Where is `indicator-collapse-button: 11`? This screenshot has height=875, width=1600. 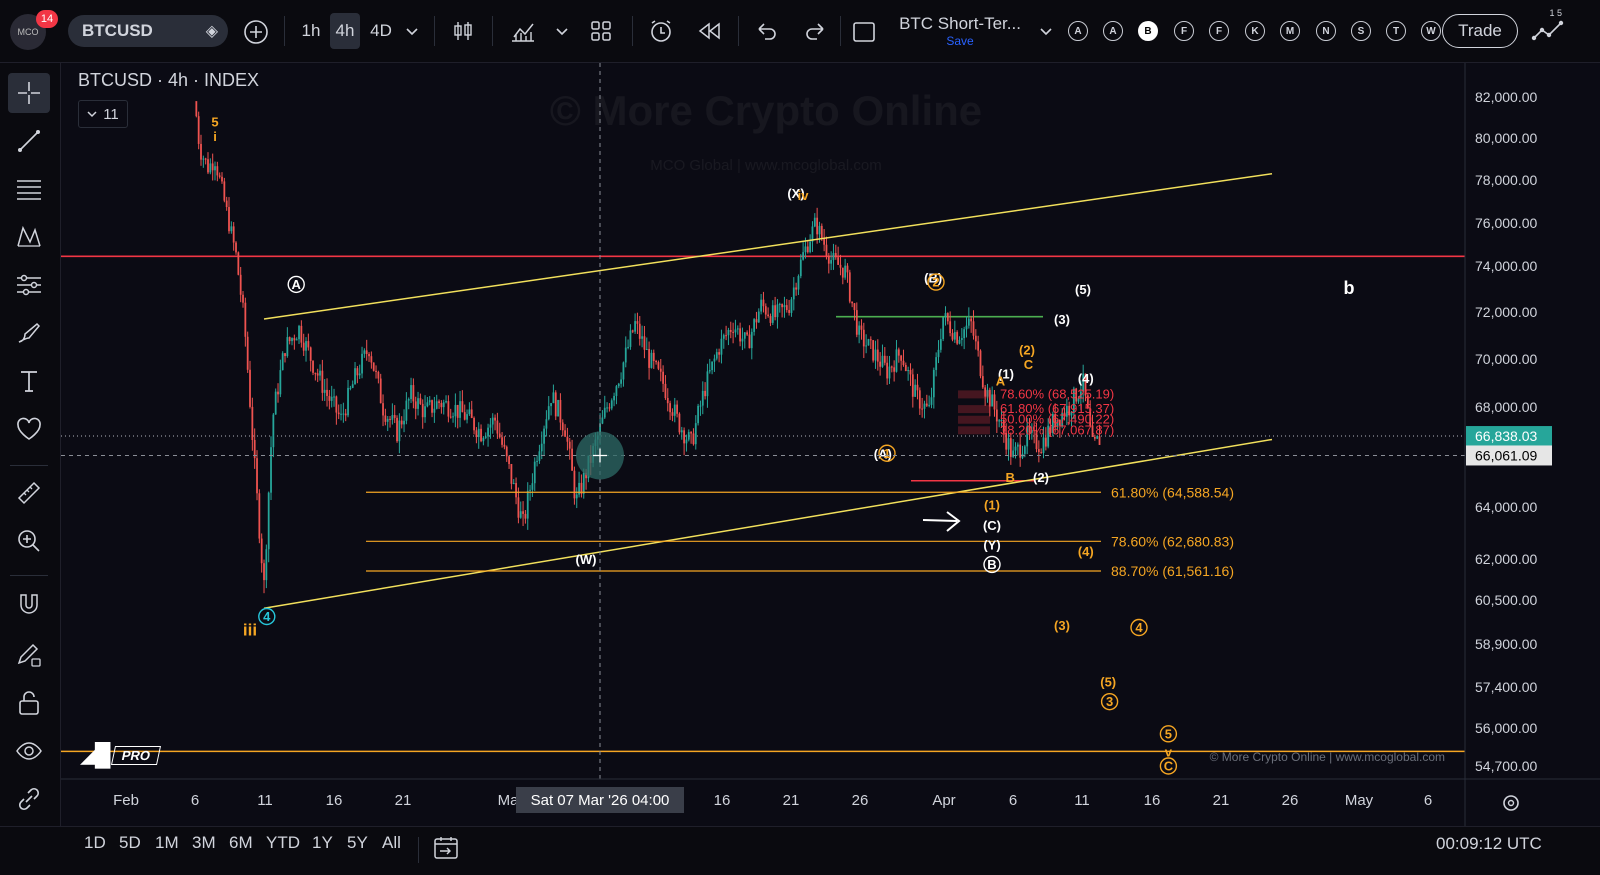
indicator-collapse-button: 11 is located at coordinates (103, 114).